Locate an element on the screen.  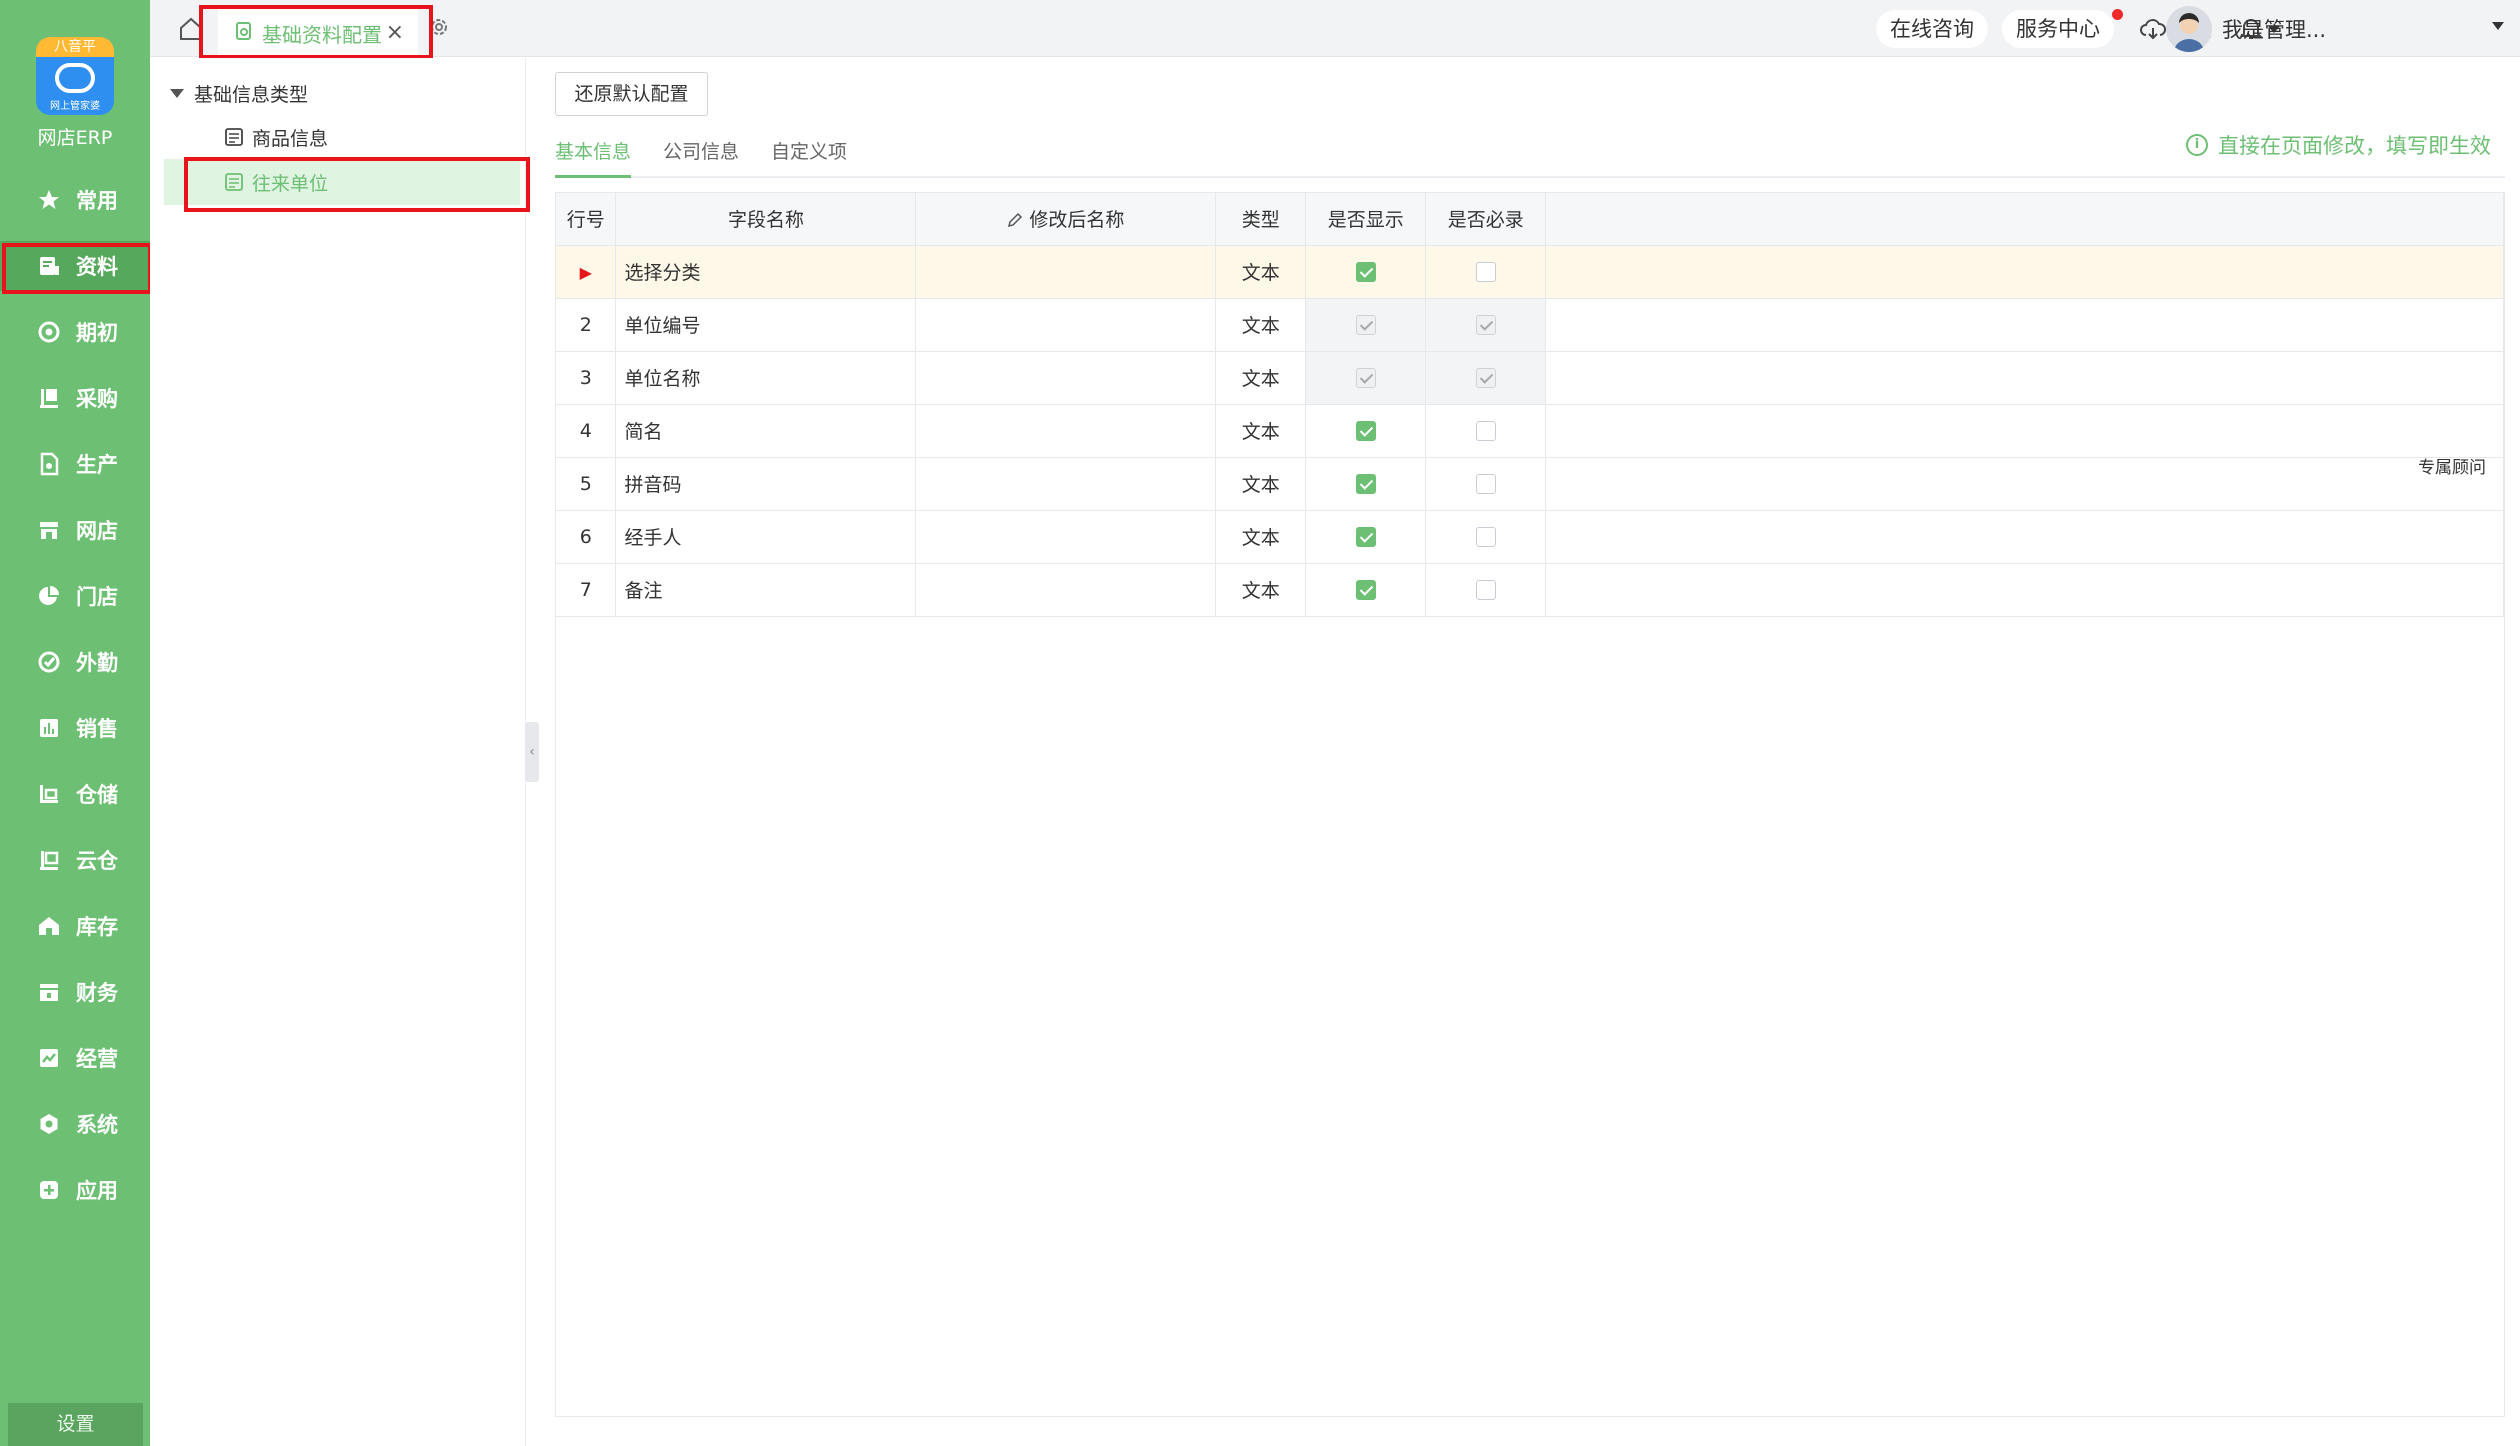
required-cell is located at coordinates (1486, 272).